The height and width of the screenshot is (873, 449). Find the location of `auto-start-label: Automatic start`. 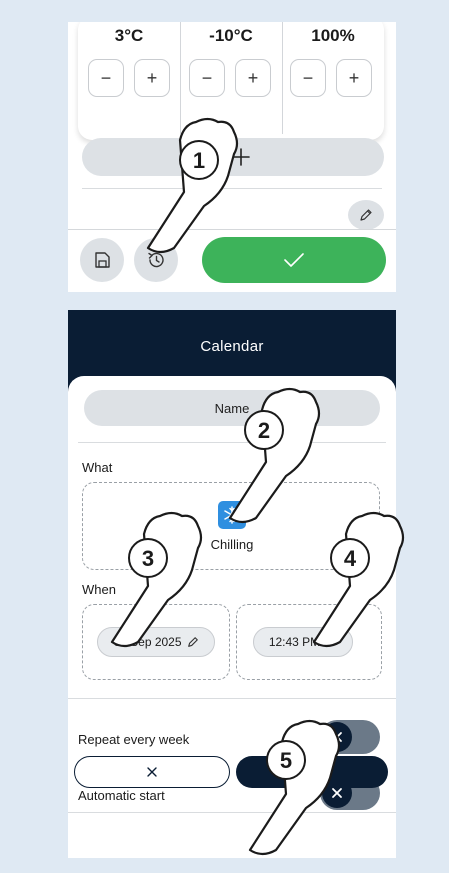

auto-start-label: Automatic start is located at coordinates (121, 795).